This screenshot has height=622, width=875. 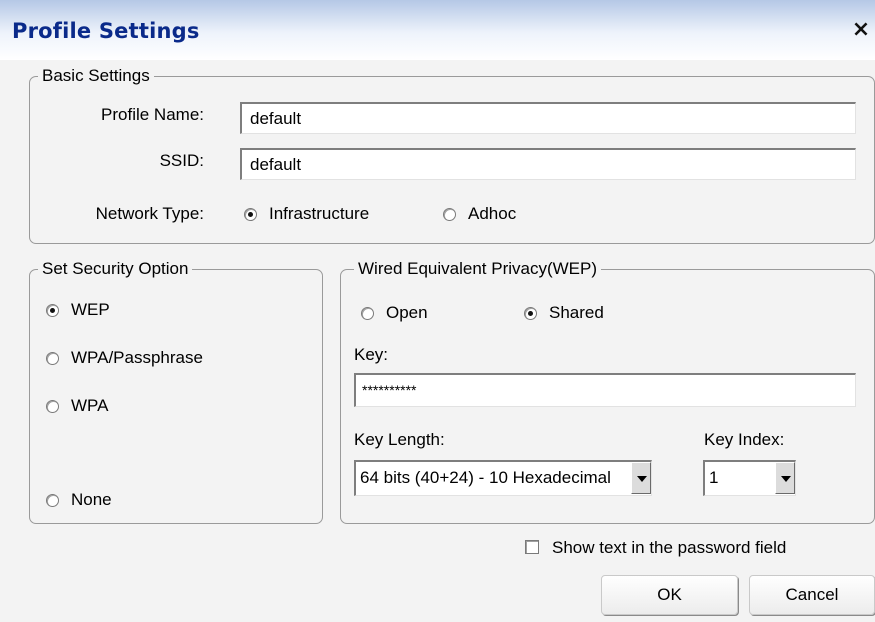 I want to click on network-type-label: Network Type:, so click(x=149, y=213).